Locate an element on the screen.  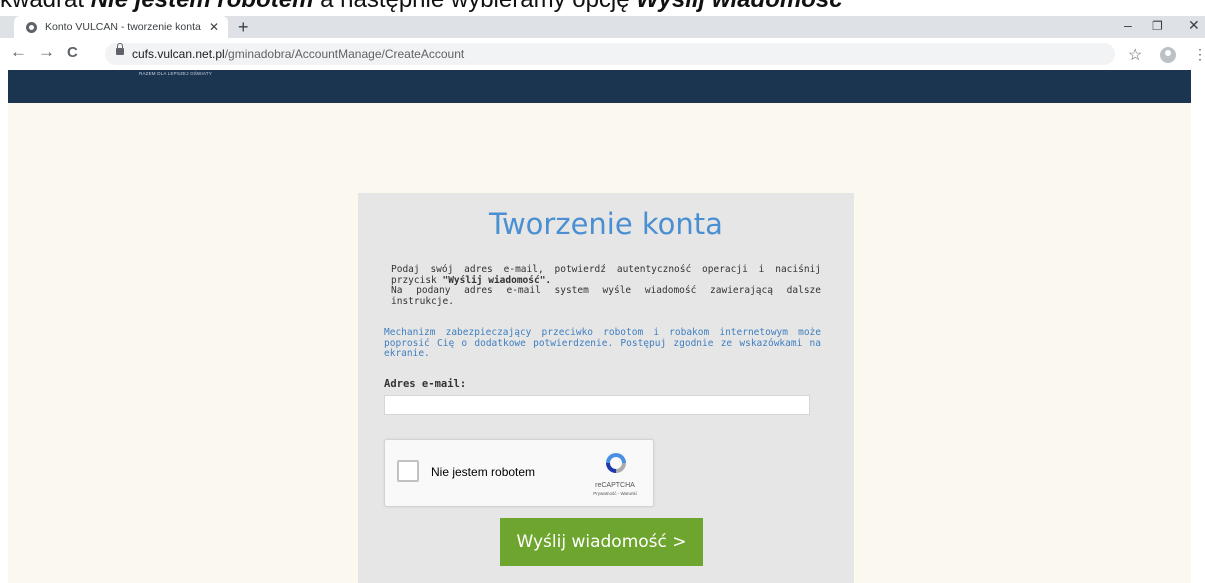
restore-button: ❐ is located at coordinates (1157, 26).